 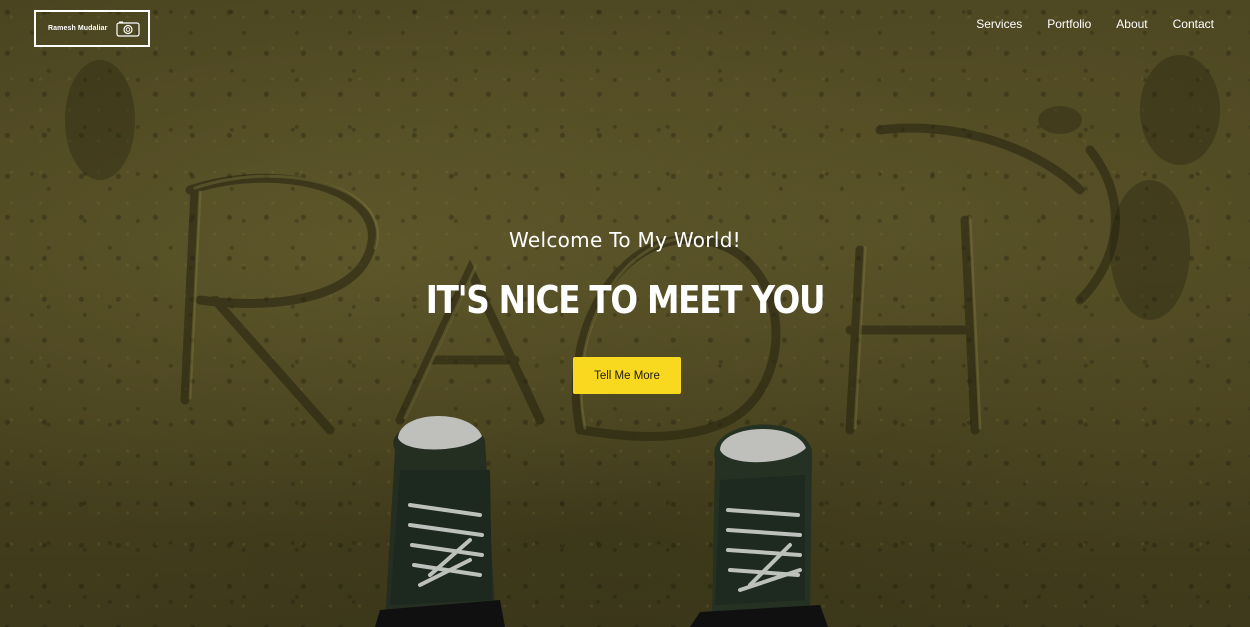 I want to click on nav-portfolio: Portfolio, so click(x=1069, y=24).